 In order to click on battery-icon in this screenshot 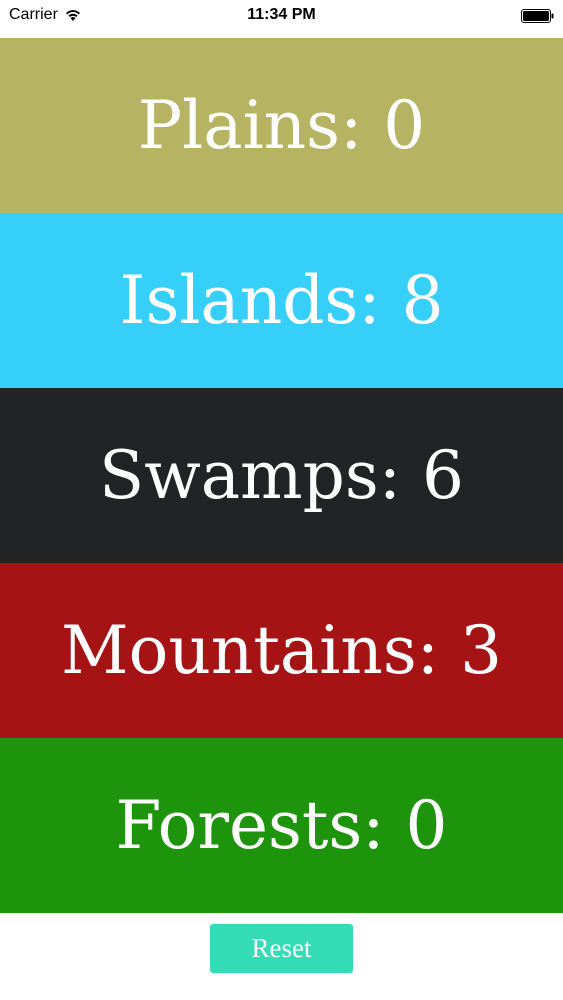, I will do `click(537, 16)`.